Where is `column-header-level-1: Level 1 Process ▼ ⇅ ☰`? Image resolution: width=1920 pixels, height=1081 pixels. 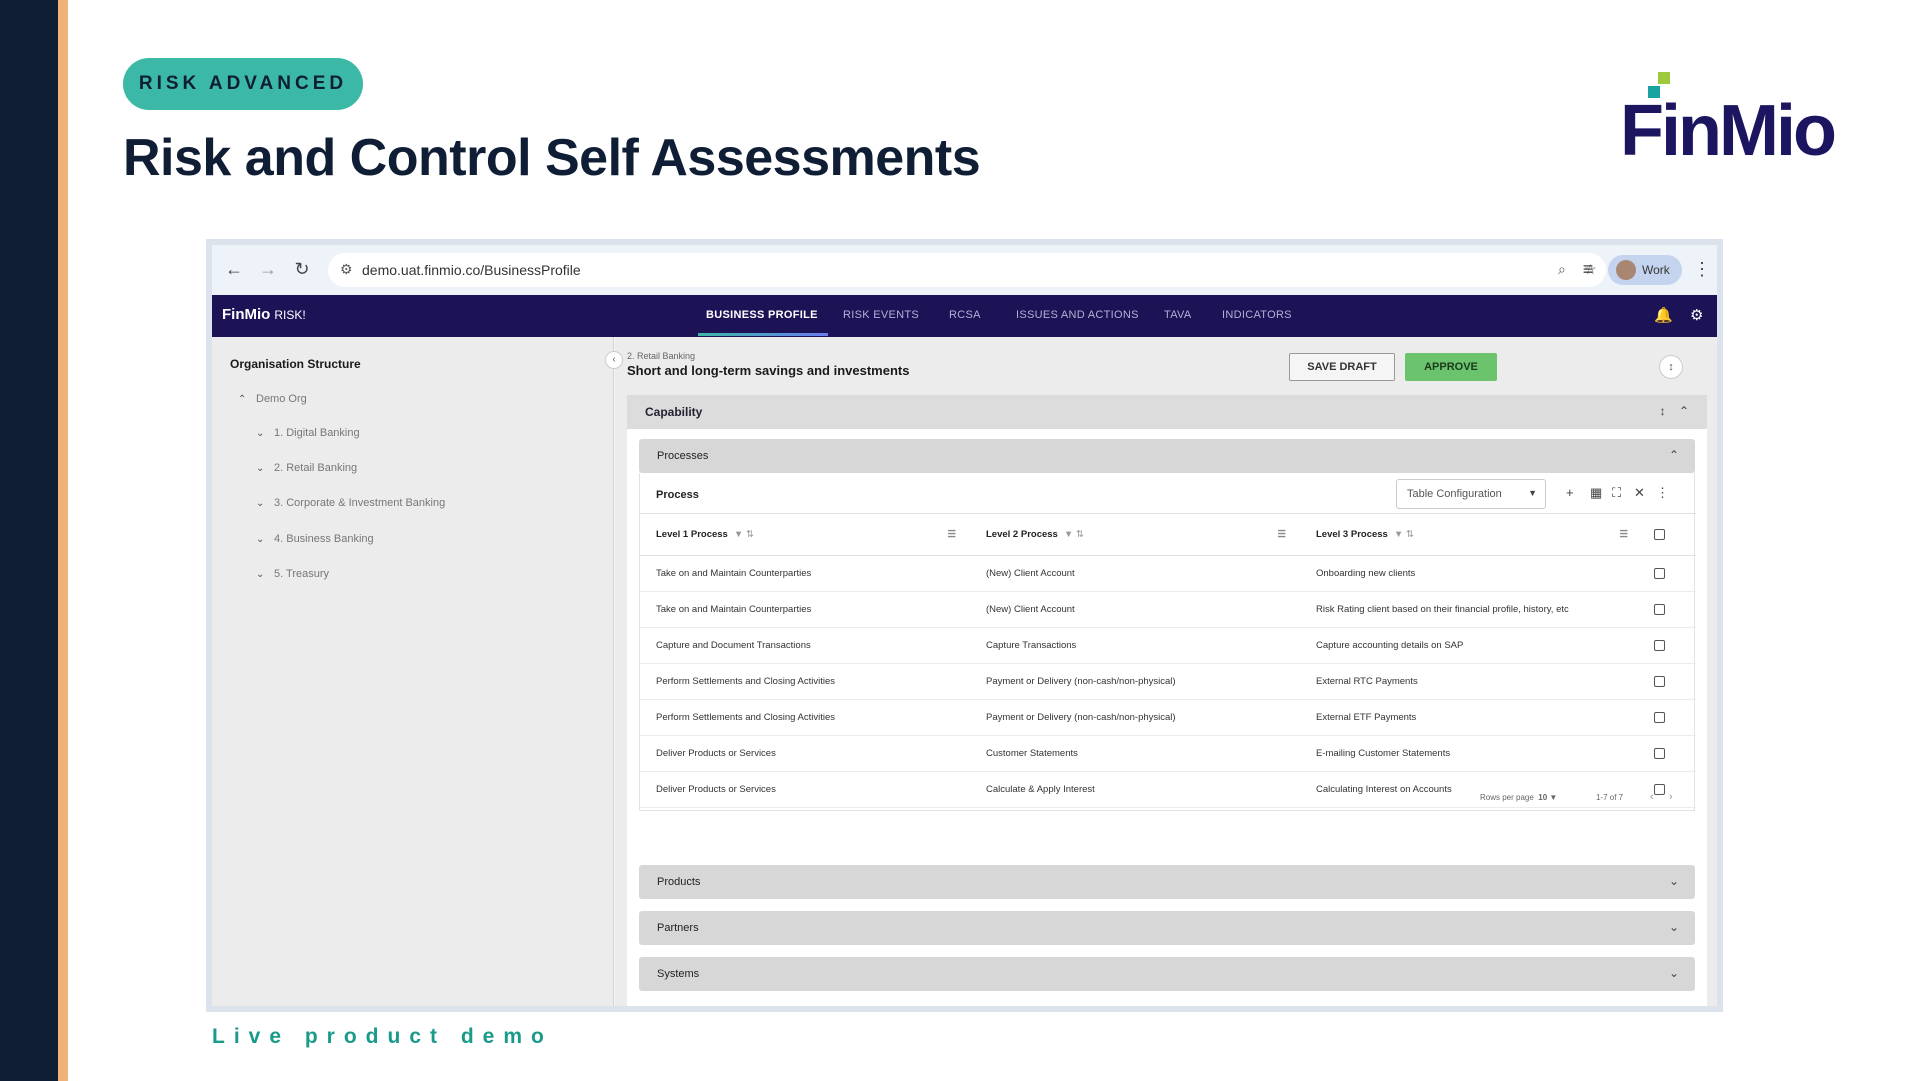 column-header-level-1: Level 1 Process ▼ ⇅ ☰ is located at coordinates (805, 534).